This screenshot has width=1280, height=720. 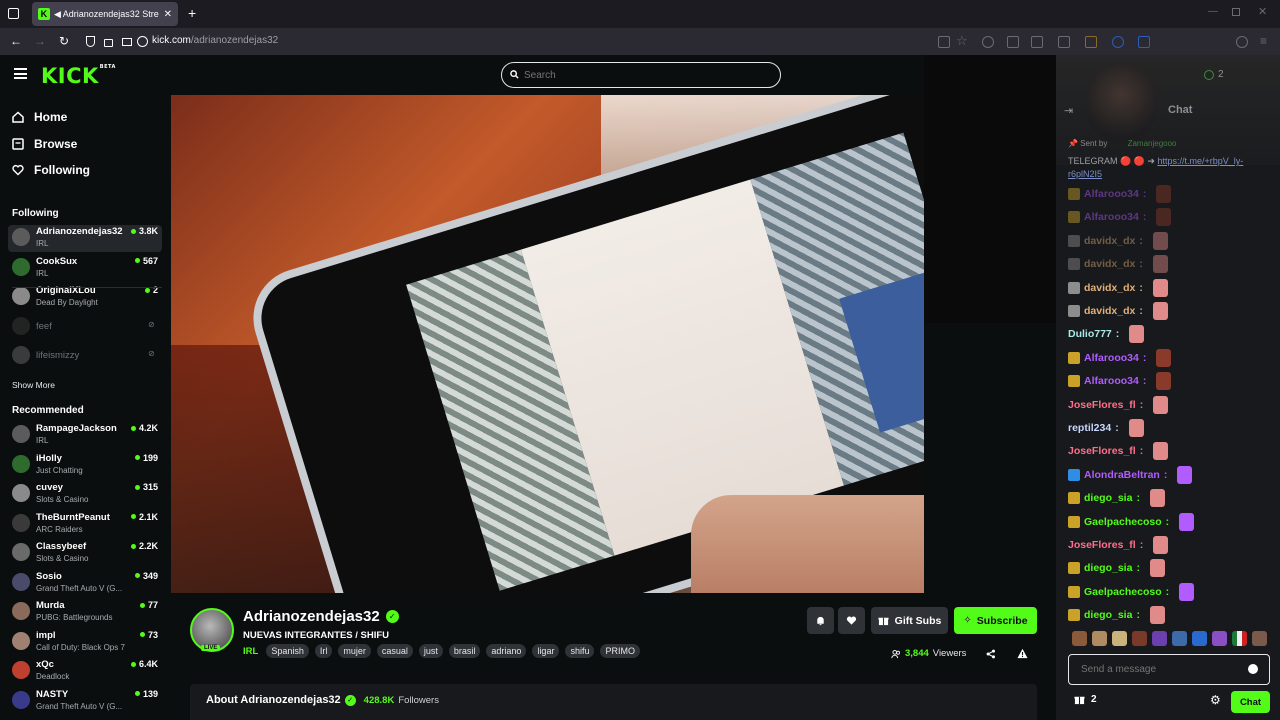 I want to click on reader-view-icon, so click(x=944, y=42).